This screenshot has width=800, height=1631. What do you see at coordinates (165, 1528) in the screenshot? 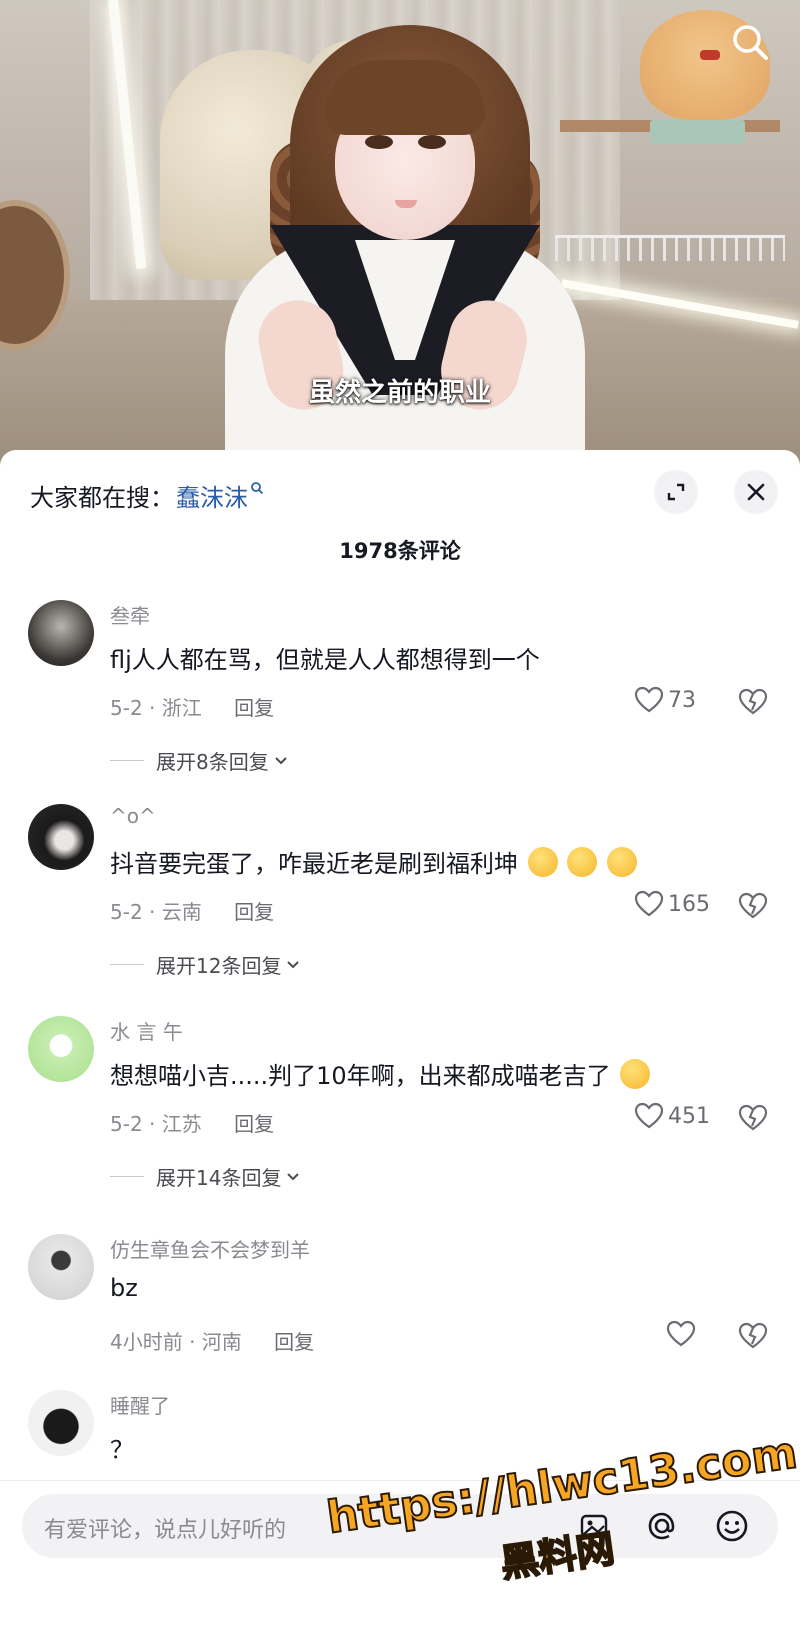
I see `comment-input: 有爱评论，说点儿好听的` at bounding box center [165, 1528].